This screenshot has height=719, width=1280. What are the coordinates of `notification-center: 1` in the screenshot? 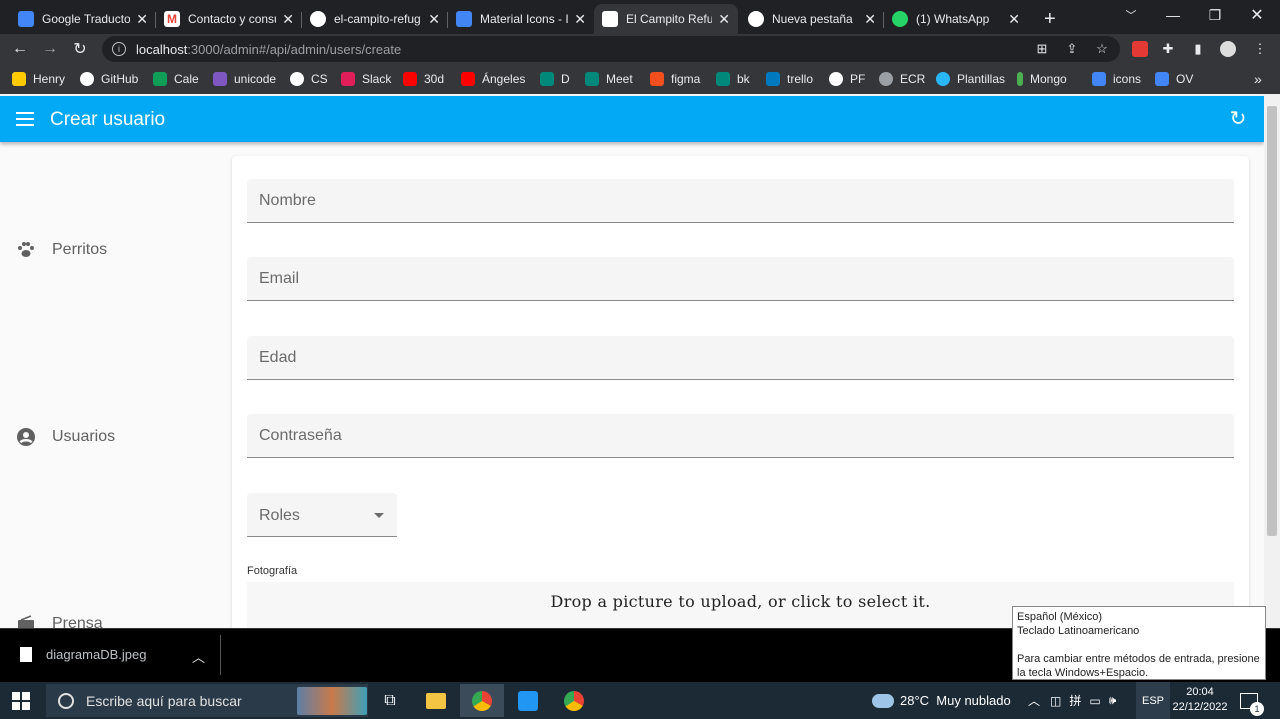 It's located at (1252, 700).